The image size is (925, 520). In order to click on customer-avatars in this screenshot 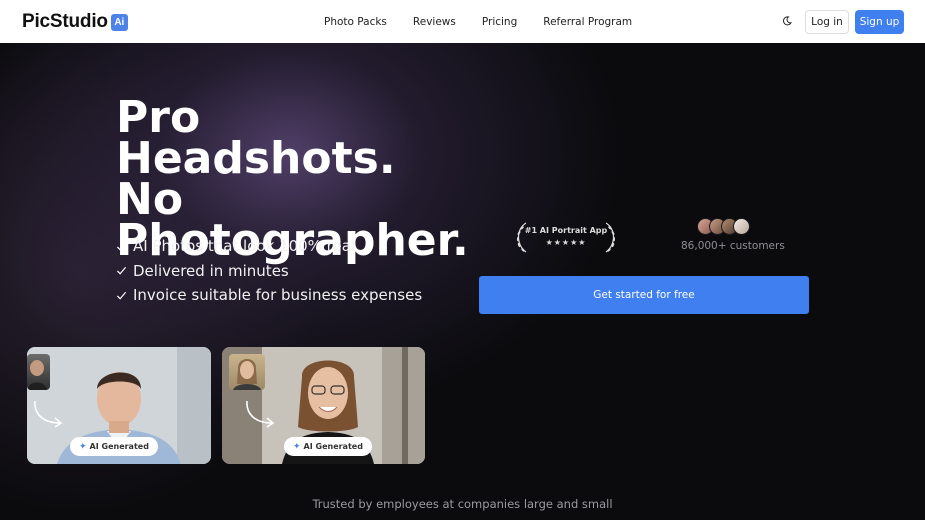, I will do `click(723, 226)`.